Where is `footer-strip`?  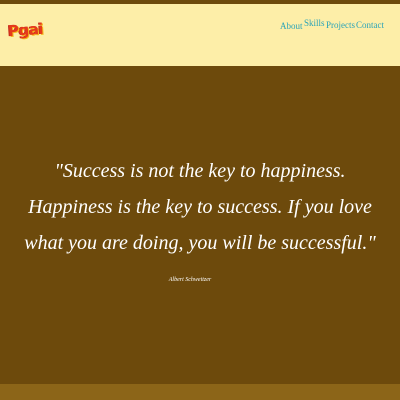 footer-strip is located at coordinates (200, 392).